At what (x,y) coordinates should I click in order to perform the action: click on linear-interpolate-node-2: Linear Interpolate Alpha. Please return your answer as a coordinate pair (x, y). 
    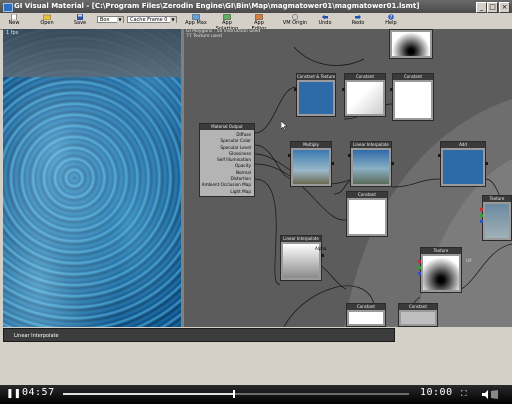
    Looking at the image, I should click on (303, 258).